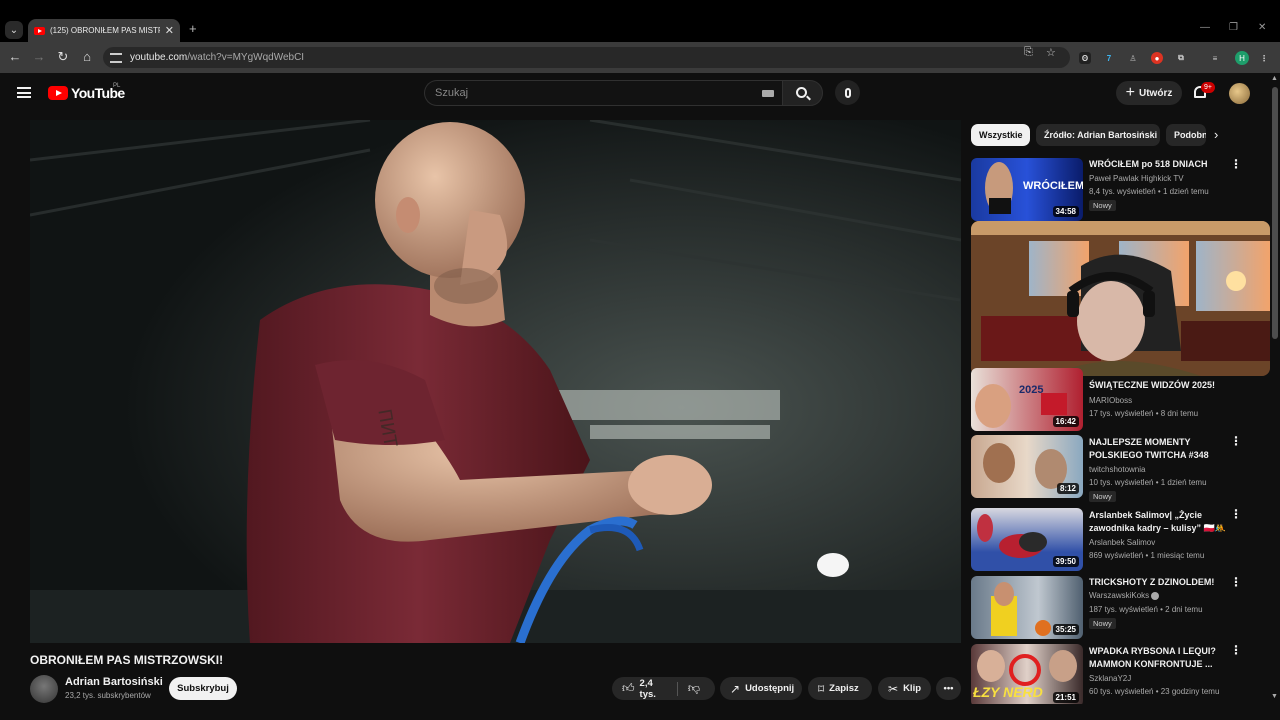 This screenshot has height=720, width=1280. What do you see at coordinates (1156, 93) in the screenshot?
I see `create-label: Utwórz` at bounding box center [1156, 93].